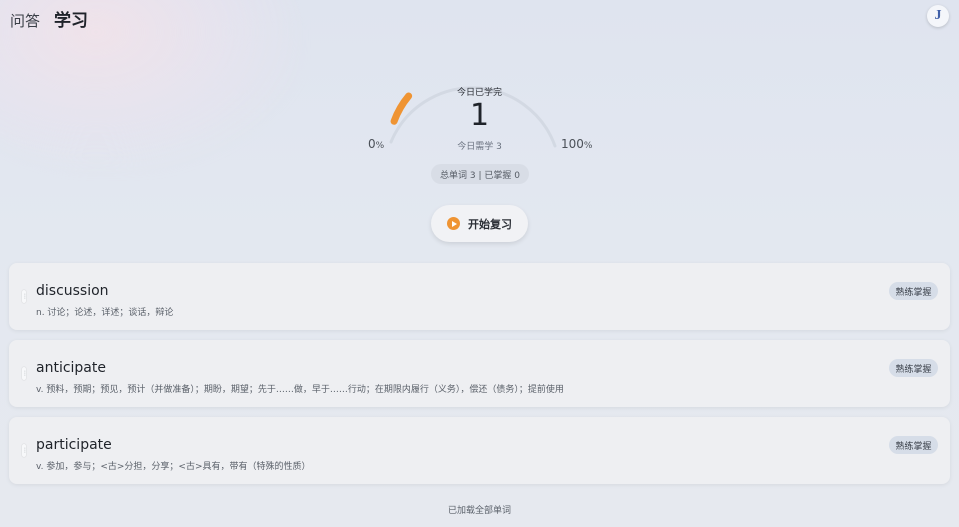 The width and height of the screenshot is (959, 527). What do you see at coordinates (105, 313) in the screenshot?
I see `word-definition: n. 讨论；论述，详述；谈话，辩论` at bounding box center [105, 313].